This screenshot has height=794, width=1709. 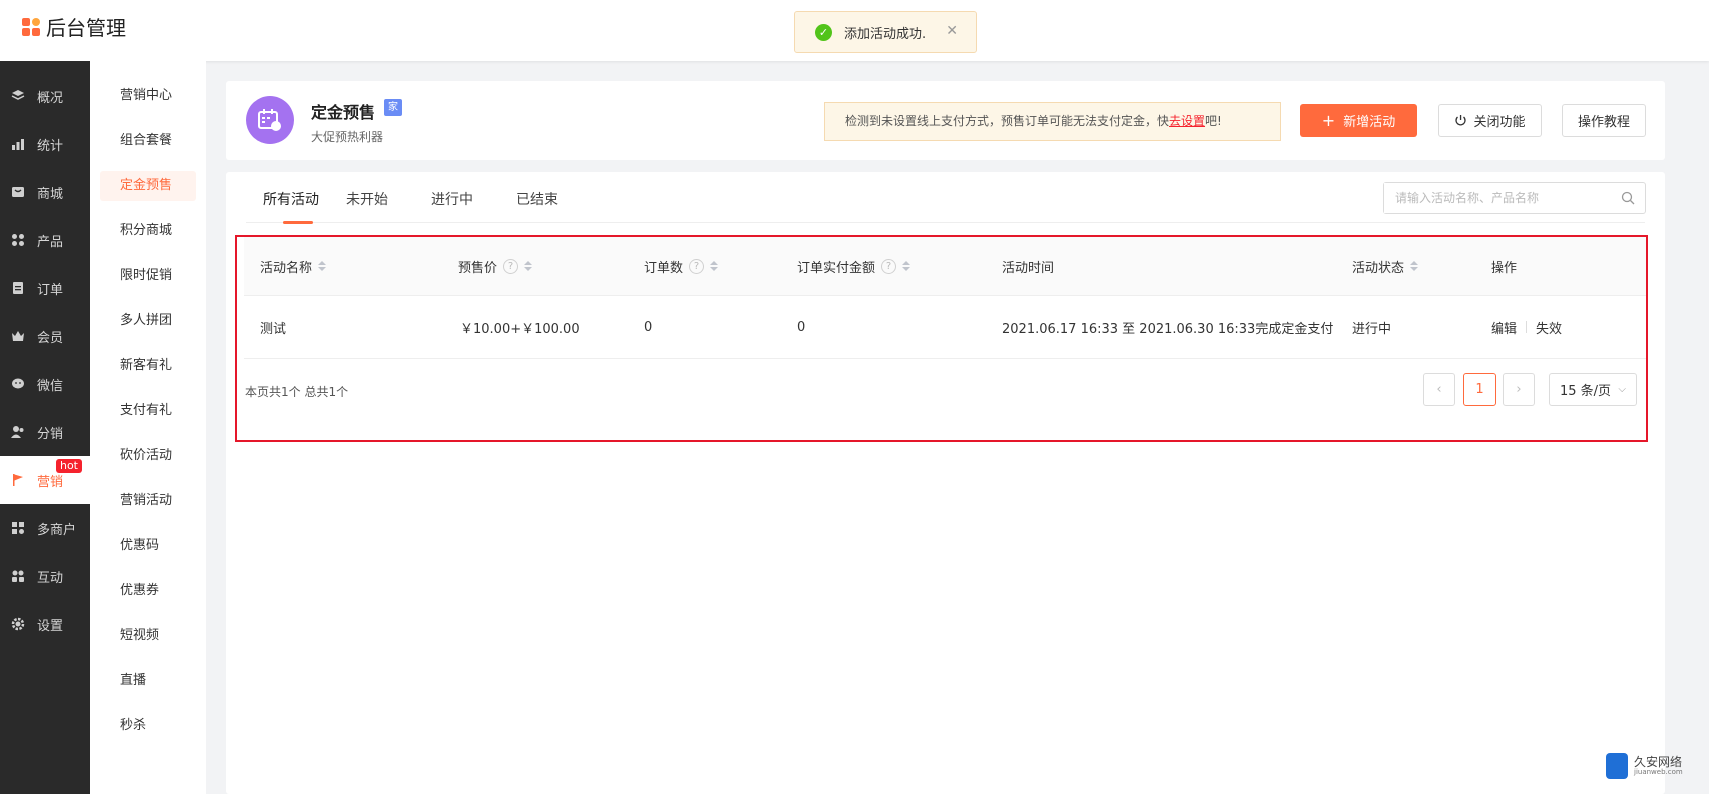 I want to click on sidebar-item-multi-merchant: 多商户, so click(x=45, y=528).